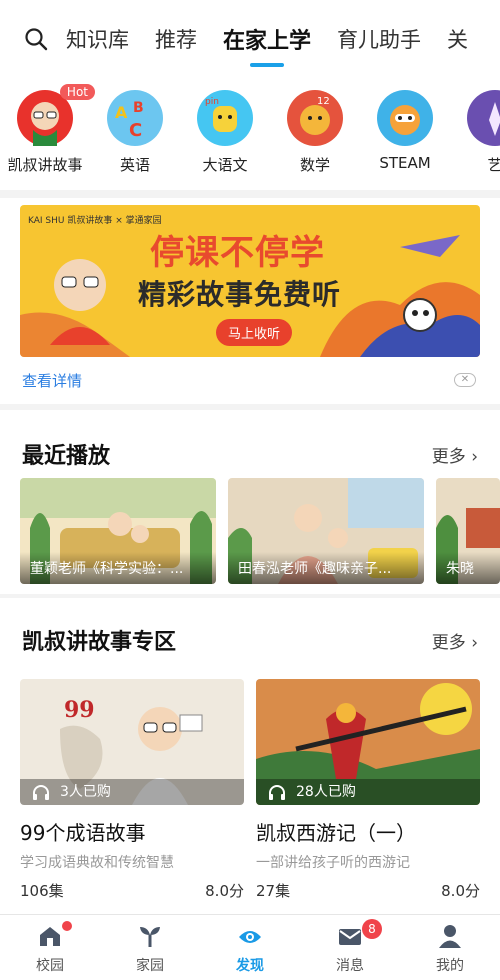 The height and width of the screenshot is (980, 500). What do you see at coordinates (379, 39) in the screenshot?
I see `tab-parenting-assistant: 育儿助手` at bounding box center [379, 39].